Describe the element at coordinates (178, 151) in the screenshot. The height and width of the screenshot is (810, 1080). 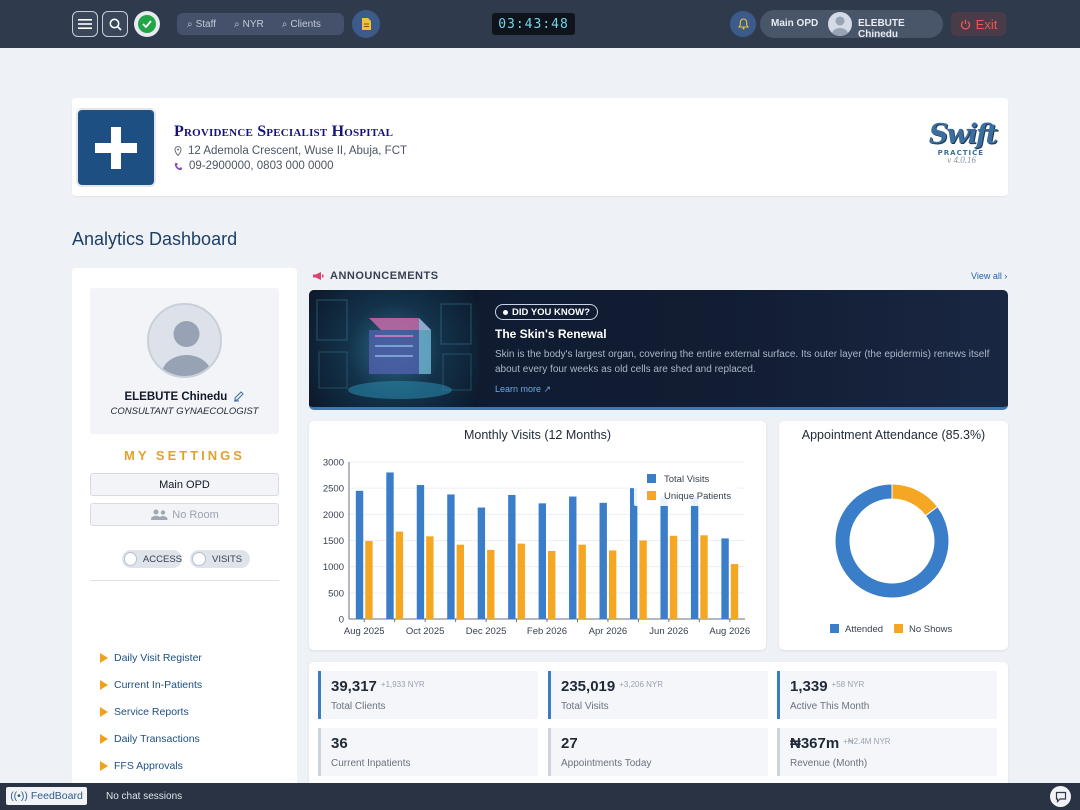
I see `location-pin-icon` at that location.